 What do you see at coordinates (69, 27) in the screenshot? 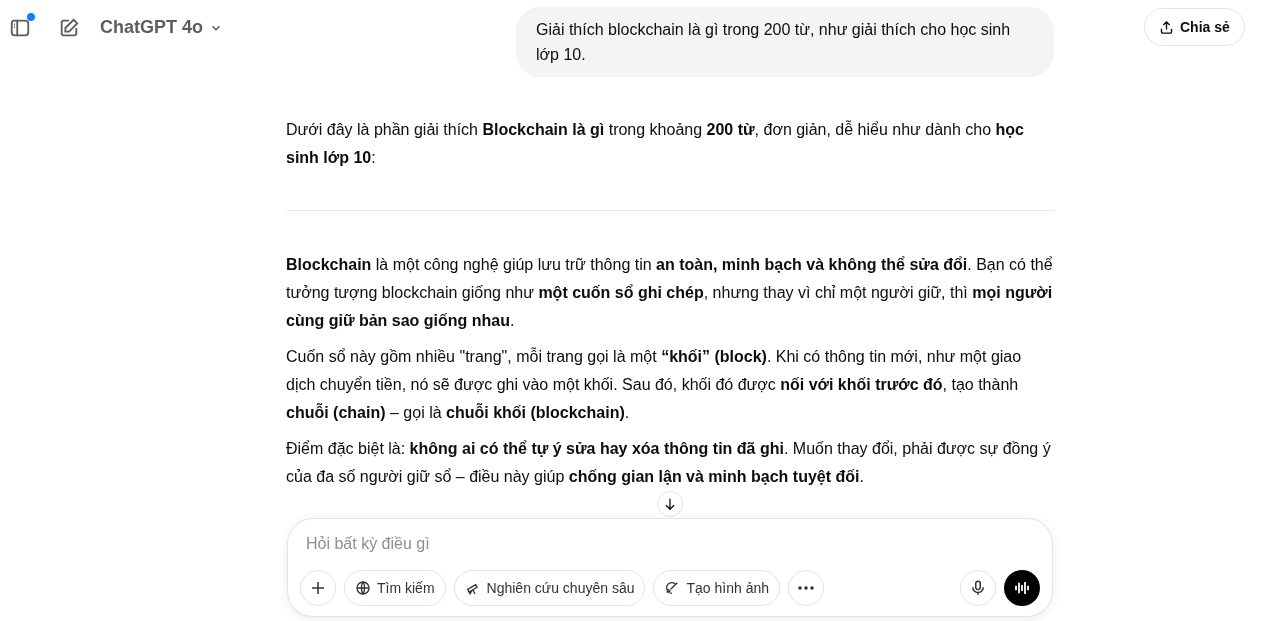
I see `new-chat-icon` at bounding box center [69, 27].